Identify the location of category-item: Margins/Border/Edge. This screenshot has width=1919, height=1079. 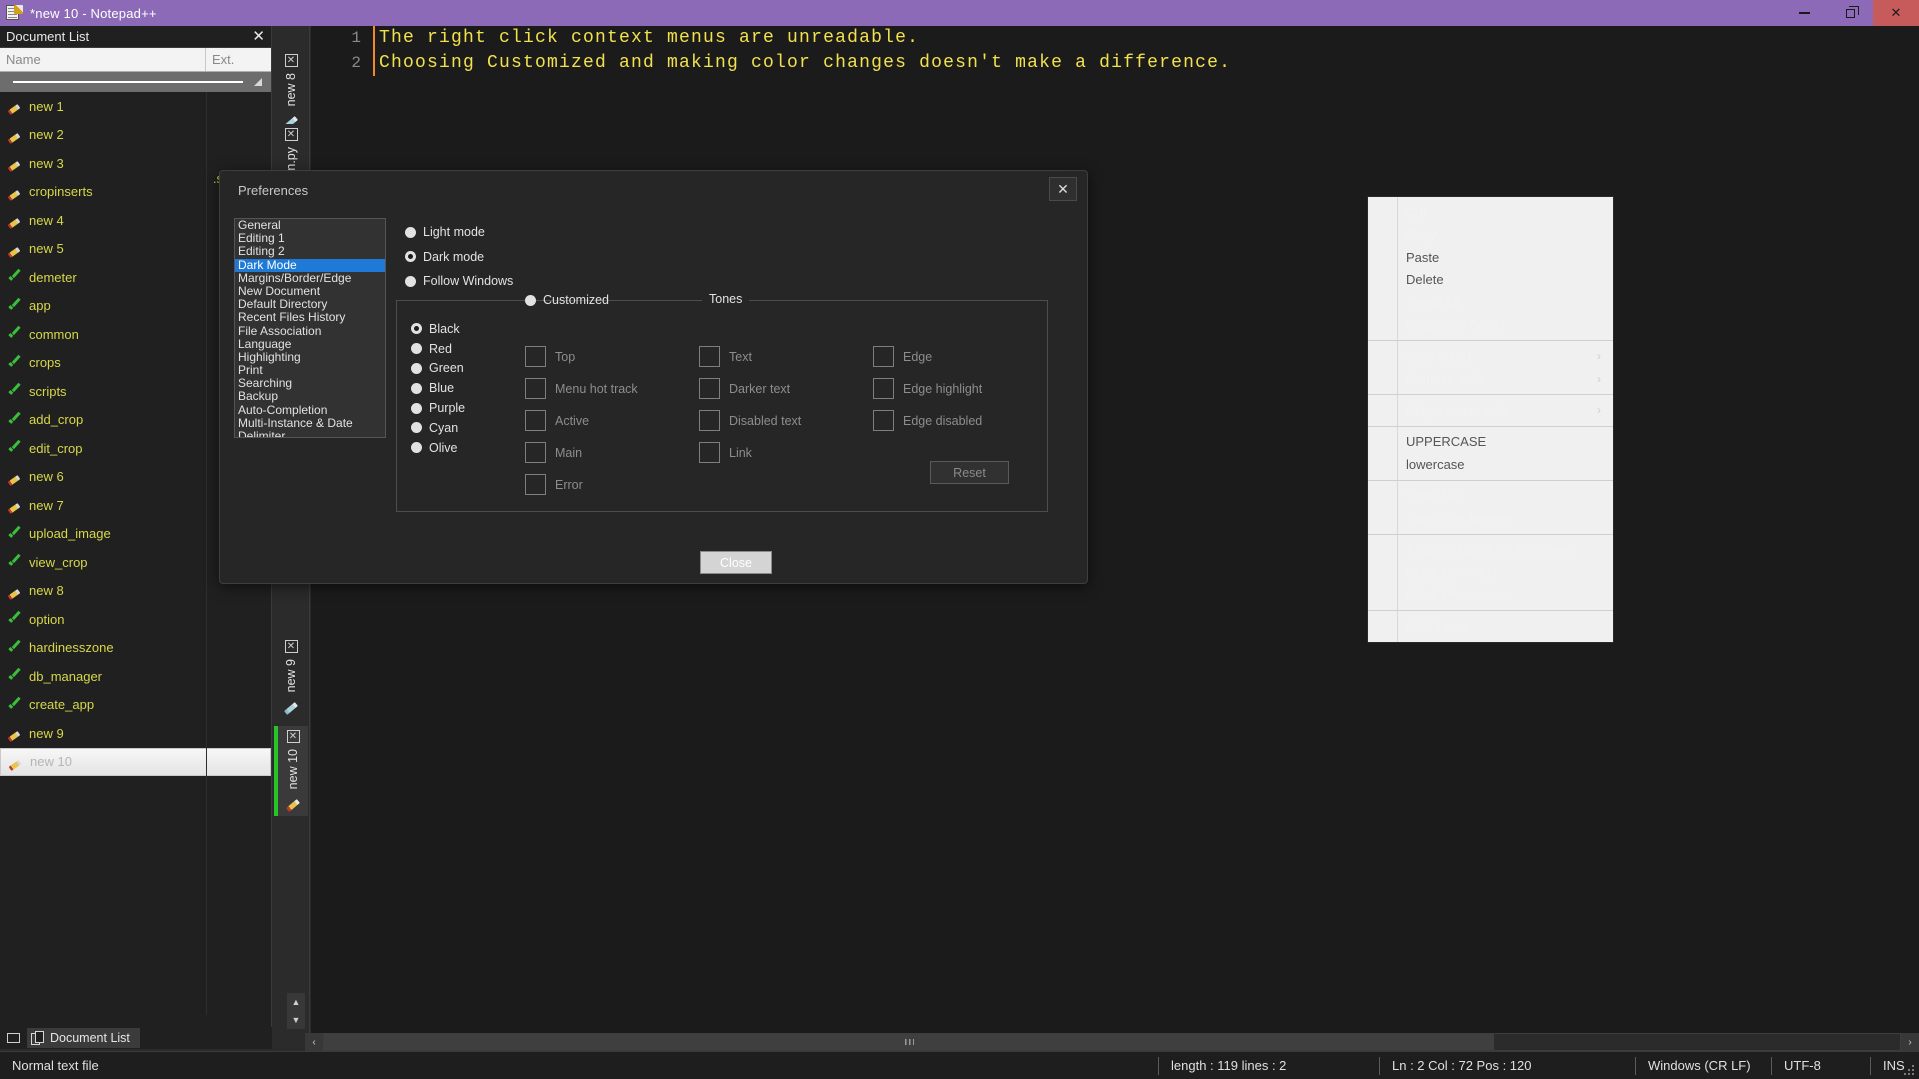
(310, 278).